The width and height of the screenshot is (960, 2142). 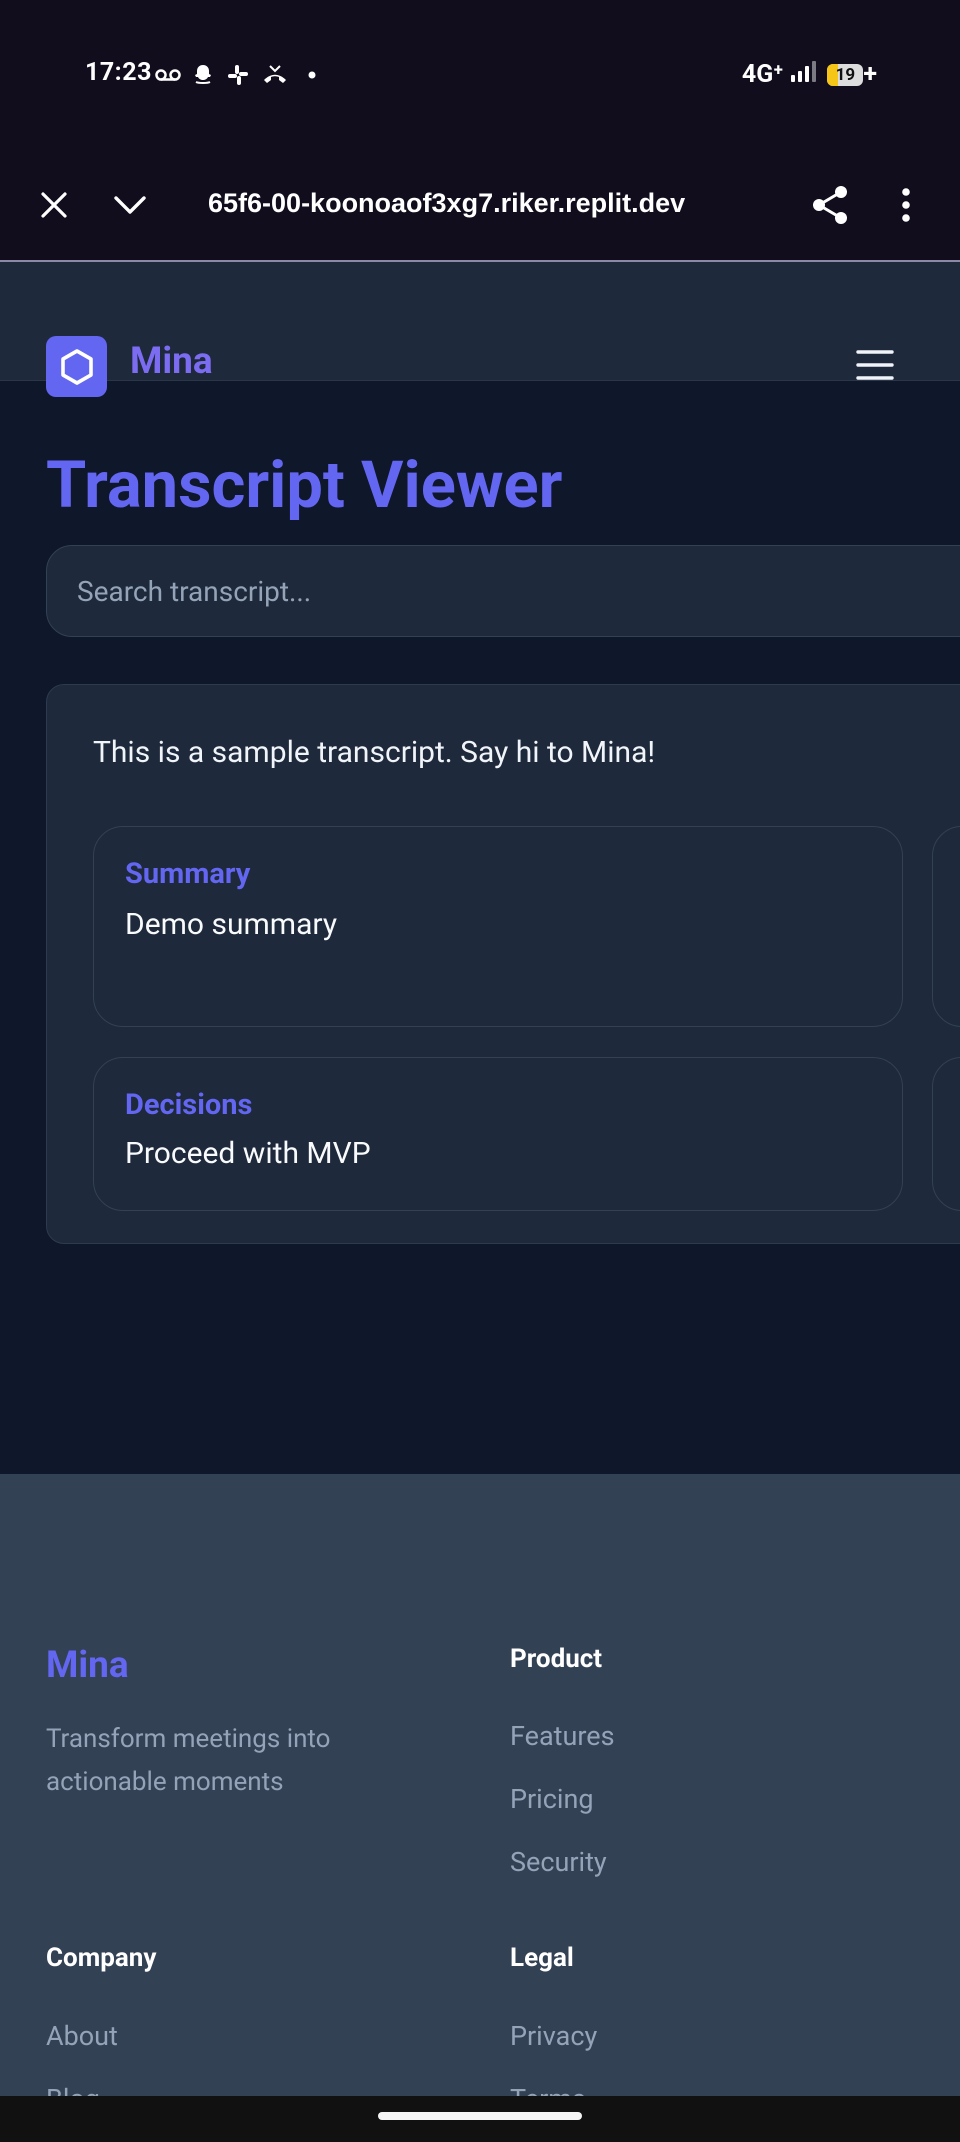 I want to click on minimize-button, so click(x=130, y=205).